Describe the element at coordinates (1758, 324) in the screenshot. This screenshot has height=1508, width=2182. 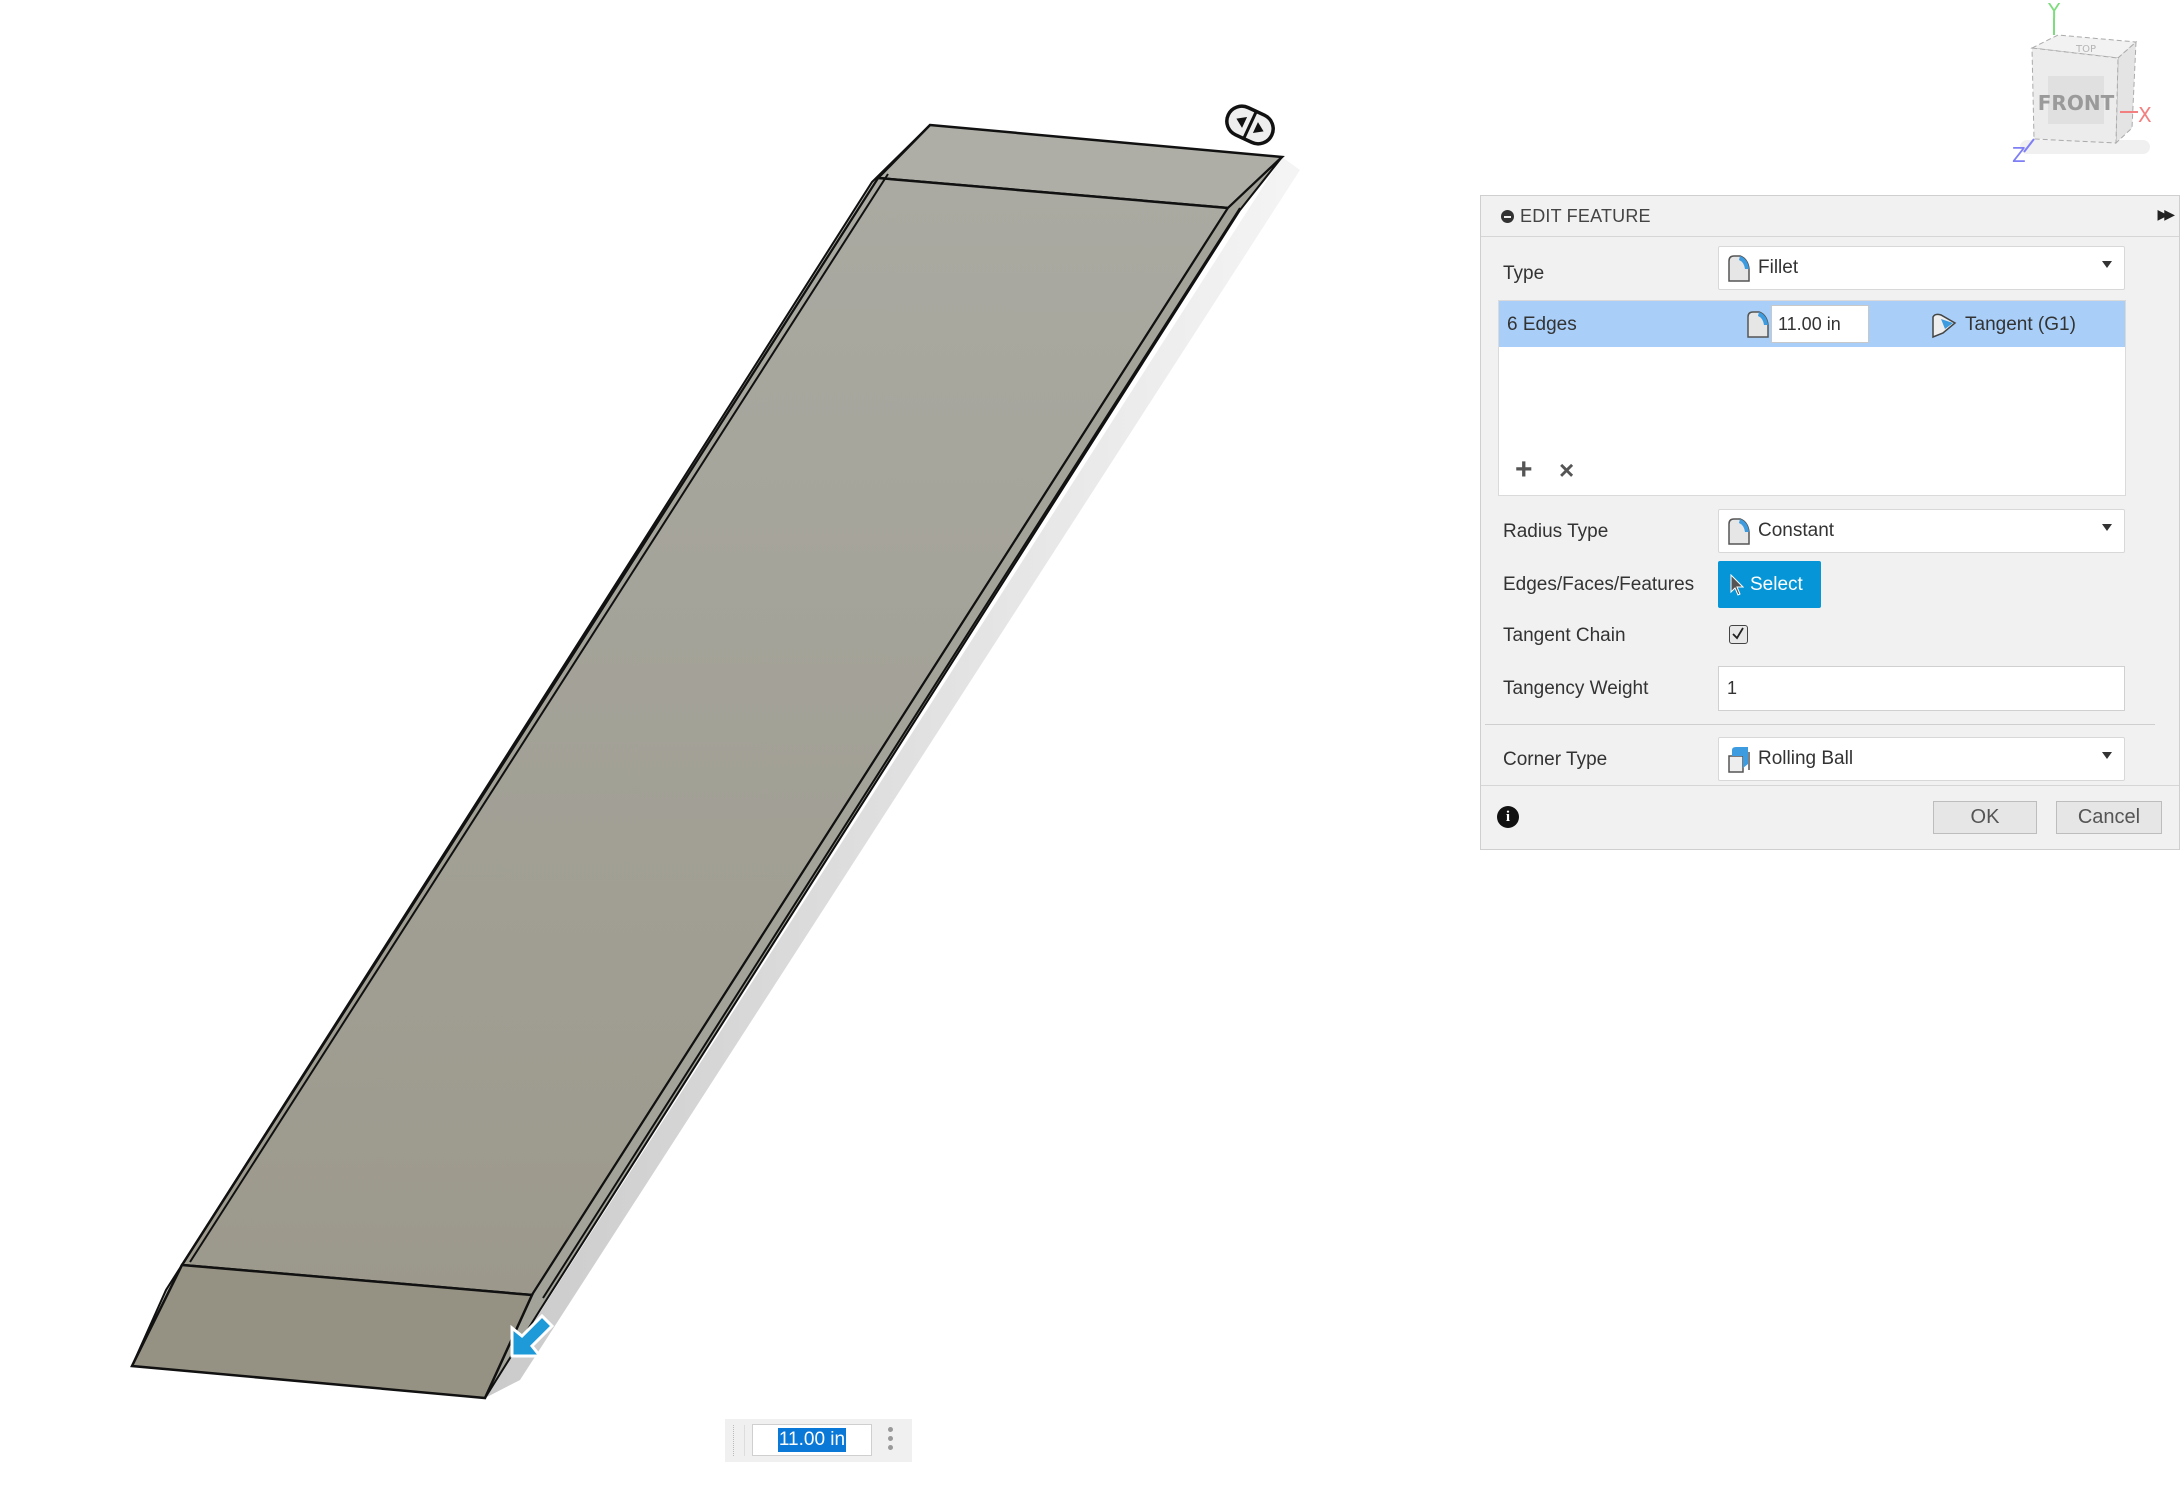
I see `radius-icon` at that location.